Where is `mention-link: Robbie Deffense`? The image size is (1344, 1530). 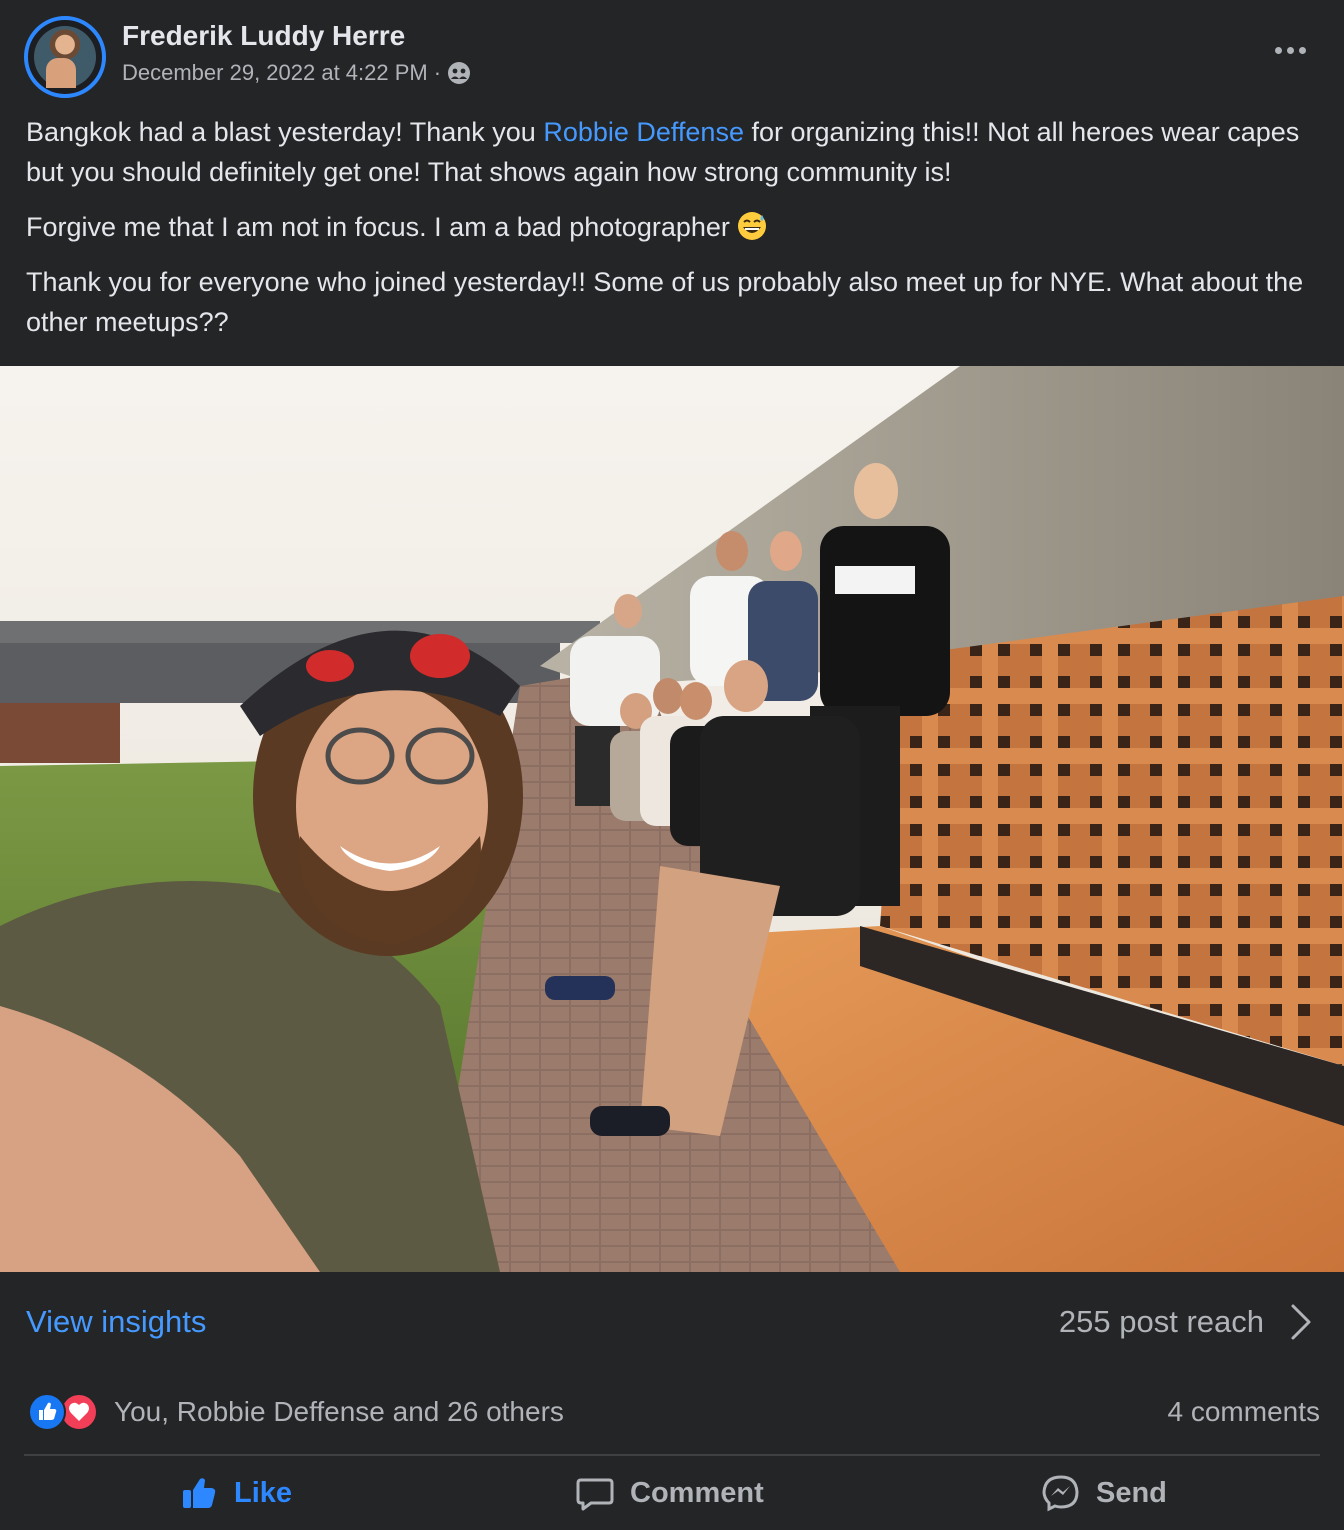 mention-link: Robbie Deffense is located at coordinates (643, 132).